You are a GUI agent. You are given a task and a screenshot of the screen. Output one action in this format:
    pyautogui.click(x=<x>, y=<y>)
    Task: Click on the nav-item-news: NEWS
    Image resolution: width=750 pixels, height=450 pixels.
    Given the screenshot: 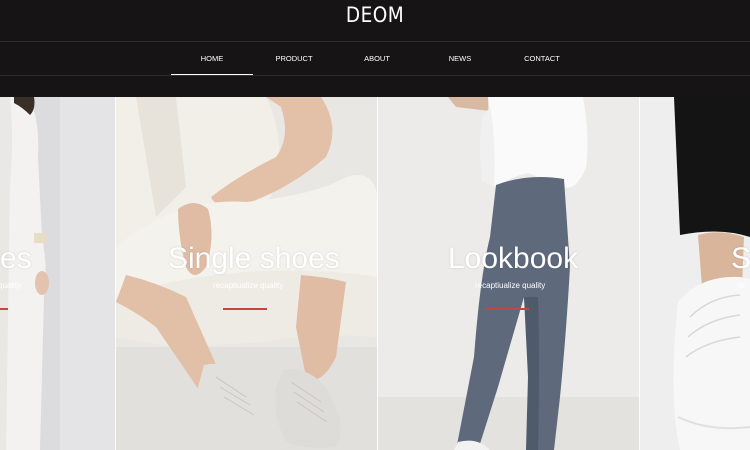 What is the action you would take?
    pyautogui.click(x=460, y=58)
    